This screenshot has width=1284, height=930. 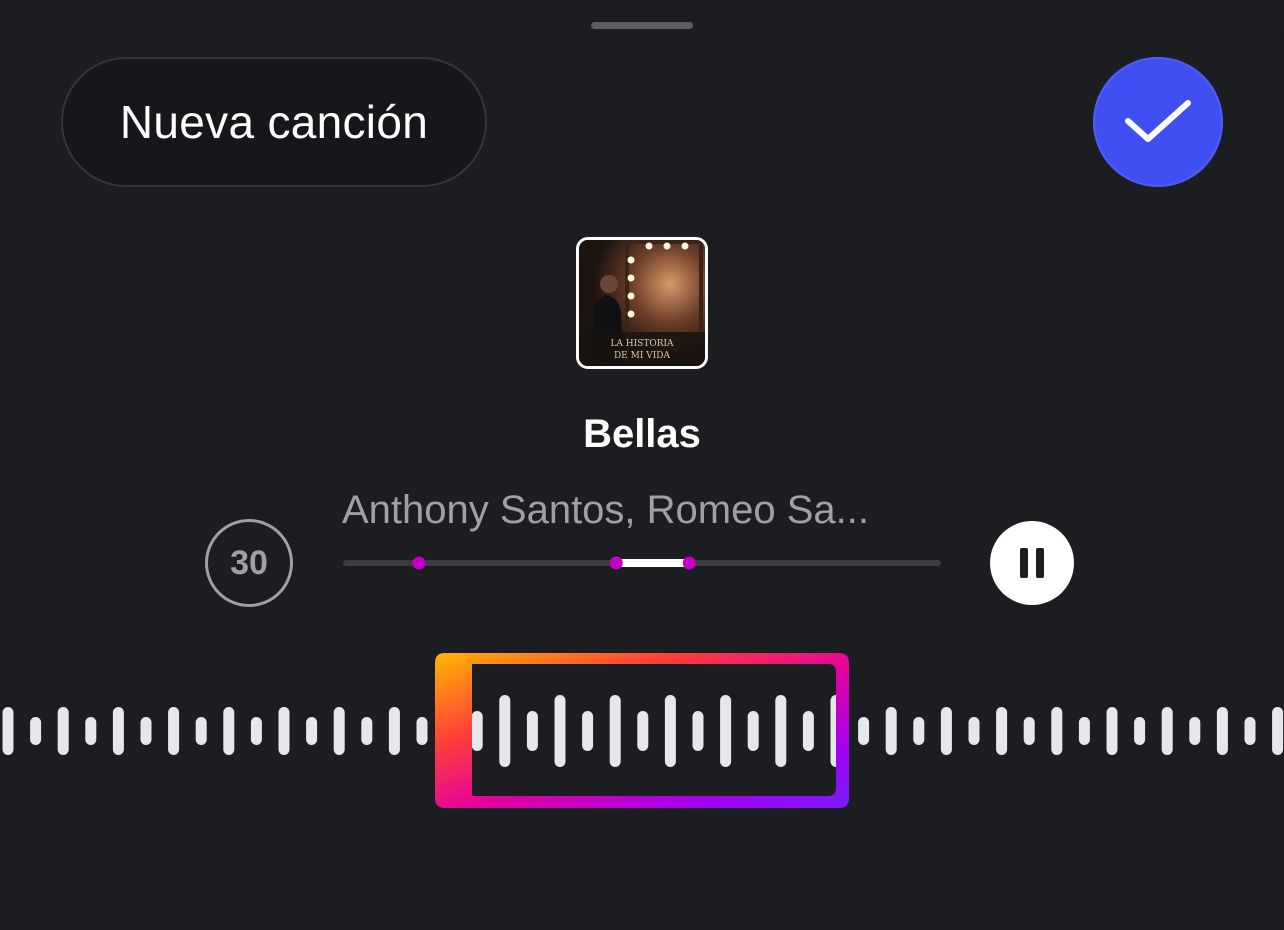 I want to click on song-timeline, so click(x=642, y=563).